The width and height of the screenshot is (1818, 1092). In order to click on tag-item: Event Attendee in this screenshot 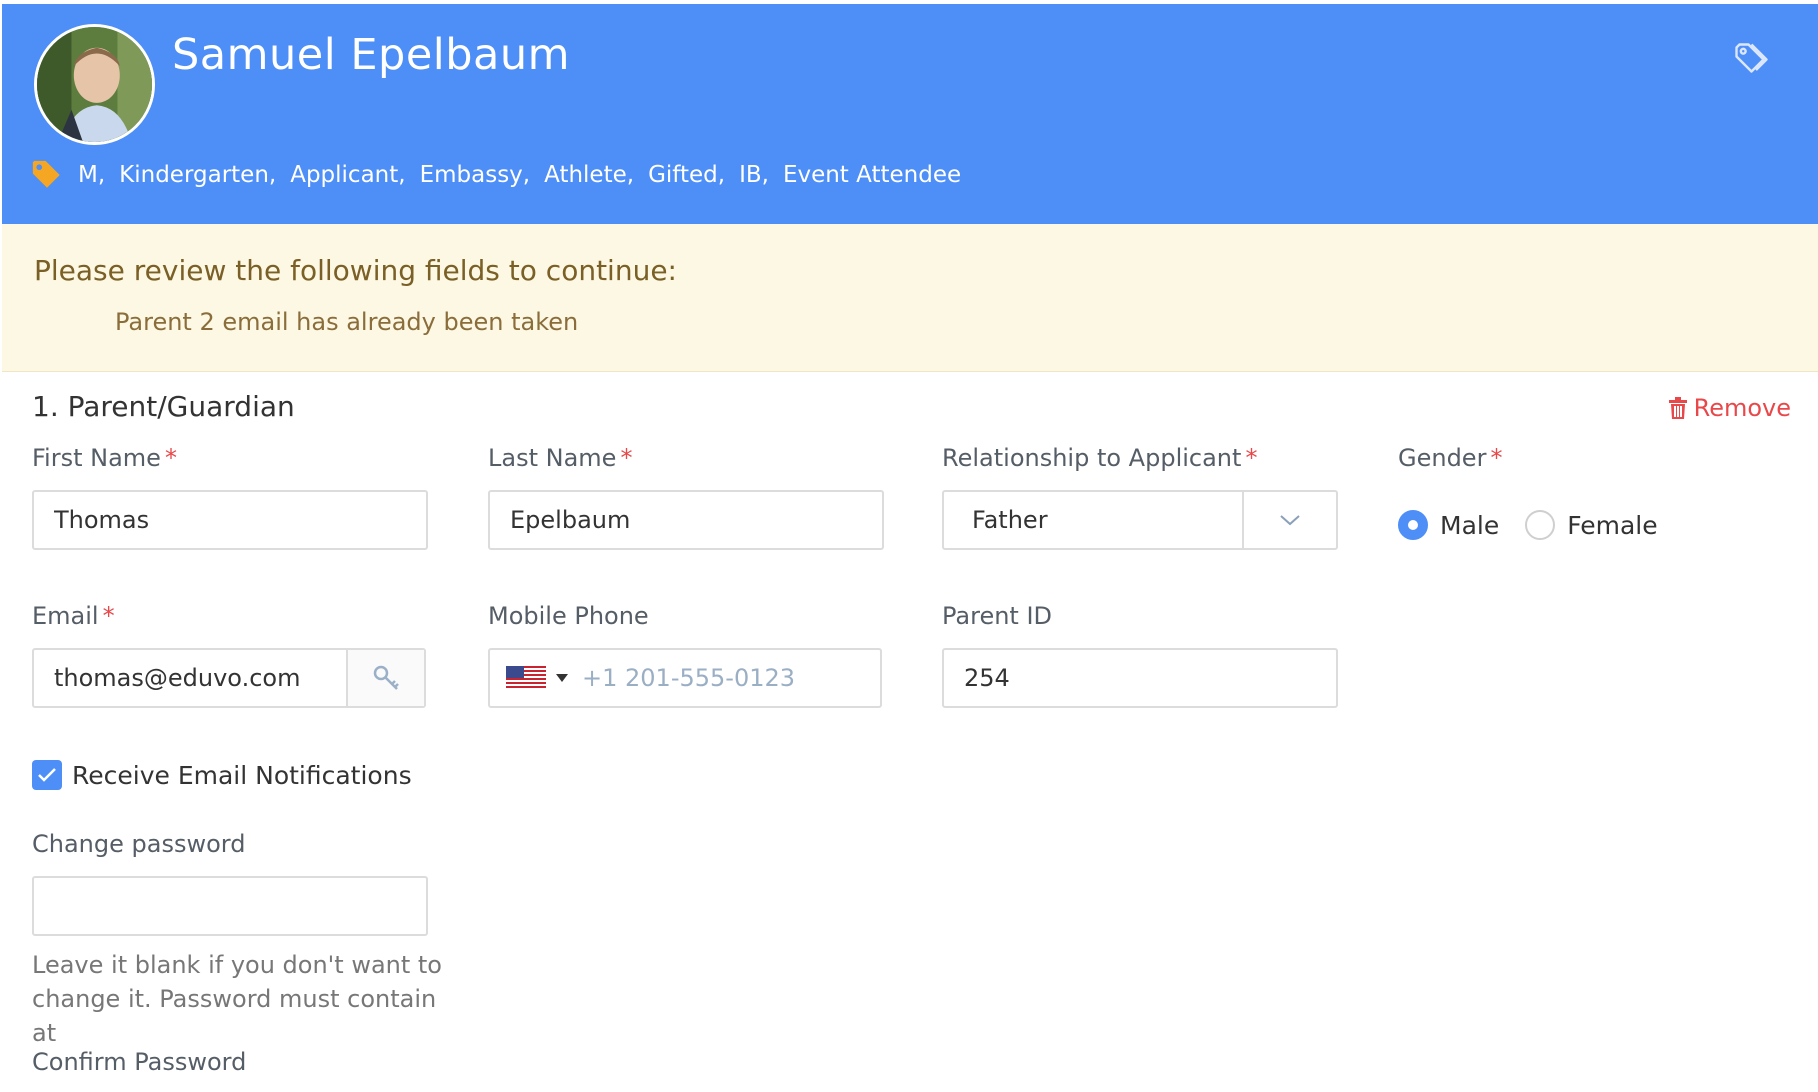, I will do `click(872, 175)`.